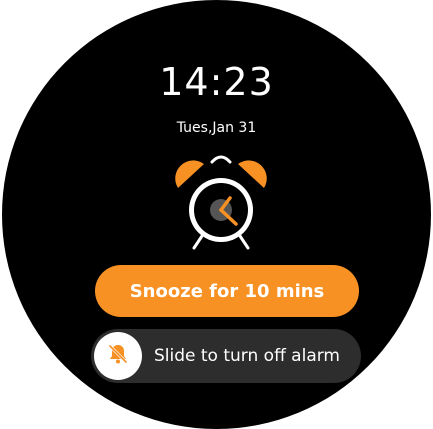 The image size is (433, 429). What do you see at coordinates (227, 291) in the screenshot?
I see `snooze-button: Snooze for 10 mins` at bounding box center [227, 291].